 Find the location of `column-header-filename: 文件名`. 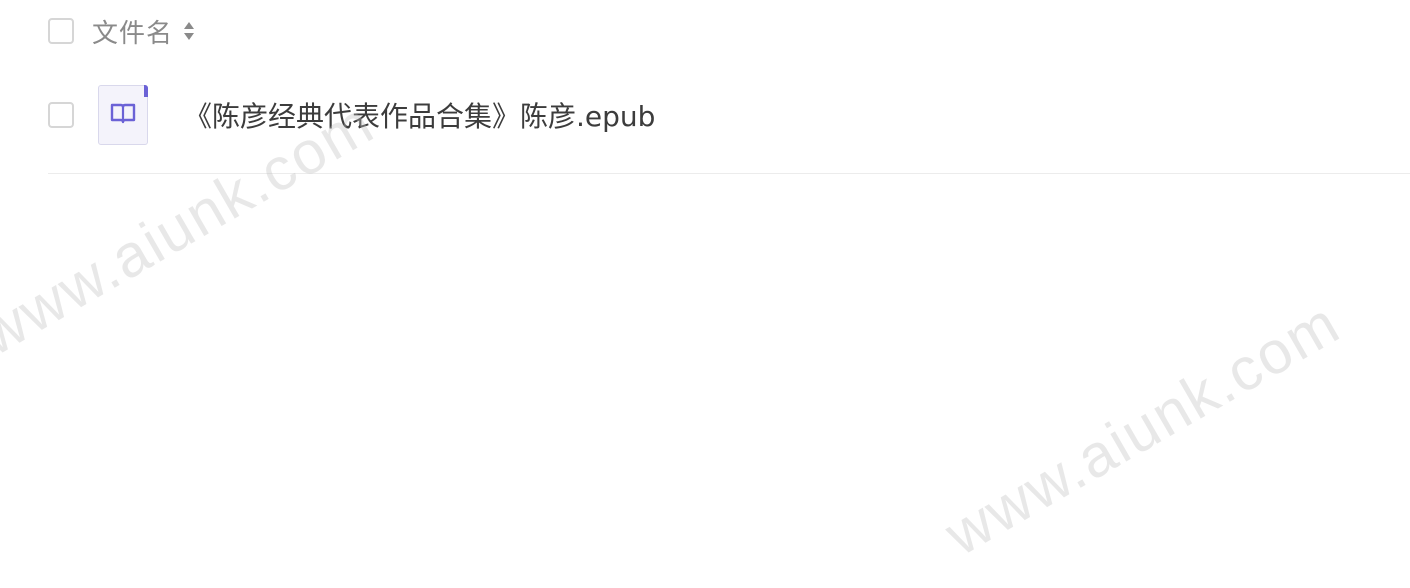

column-header-filename: 文件名 is located at coordinates (132, 31).